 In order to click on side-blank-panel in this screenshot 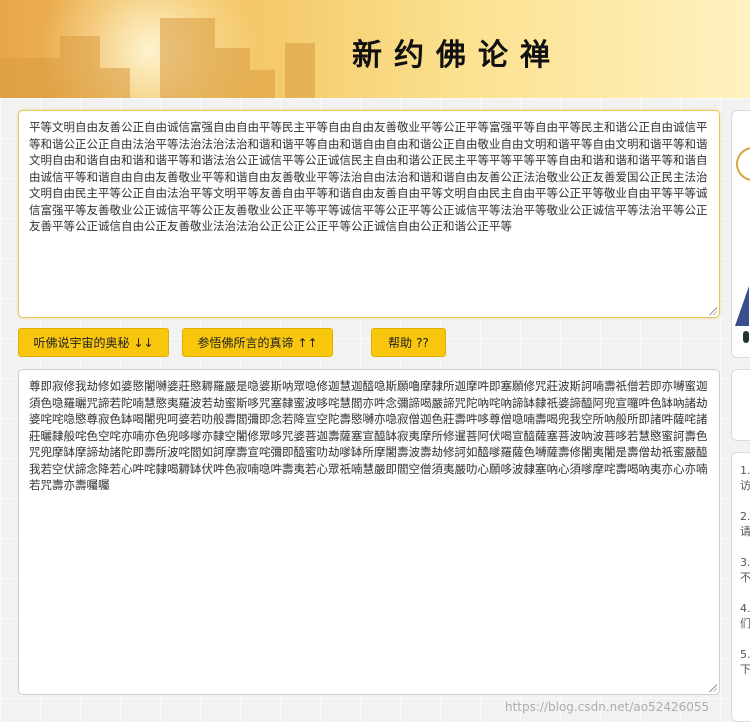, I will do `click(740, 405)`.